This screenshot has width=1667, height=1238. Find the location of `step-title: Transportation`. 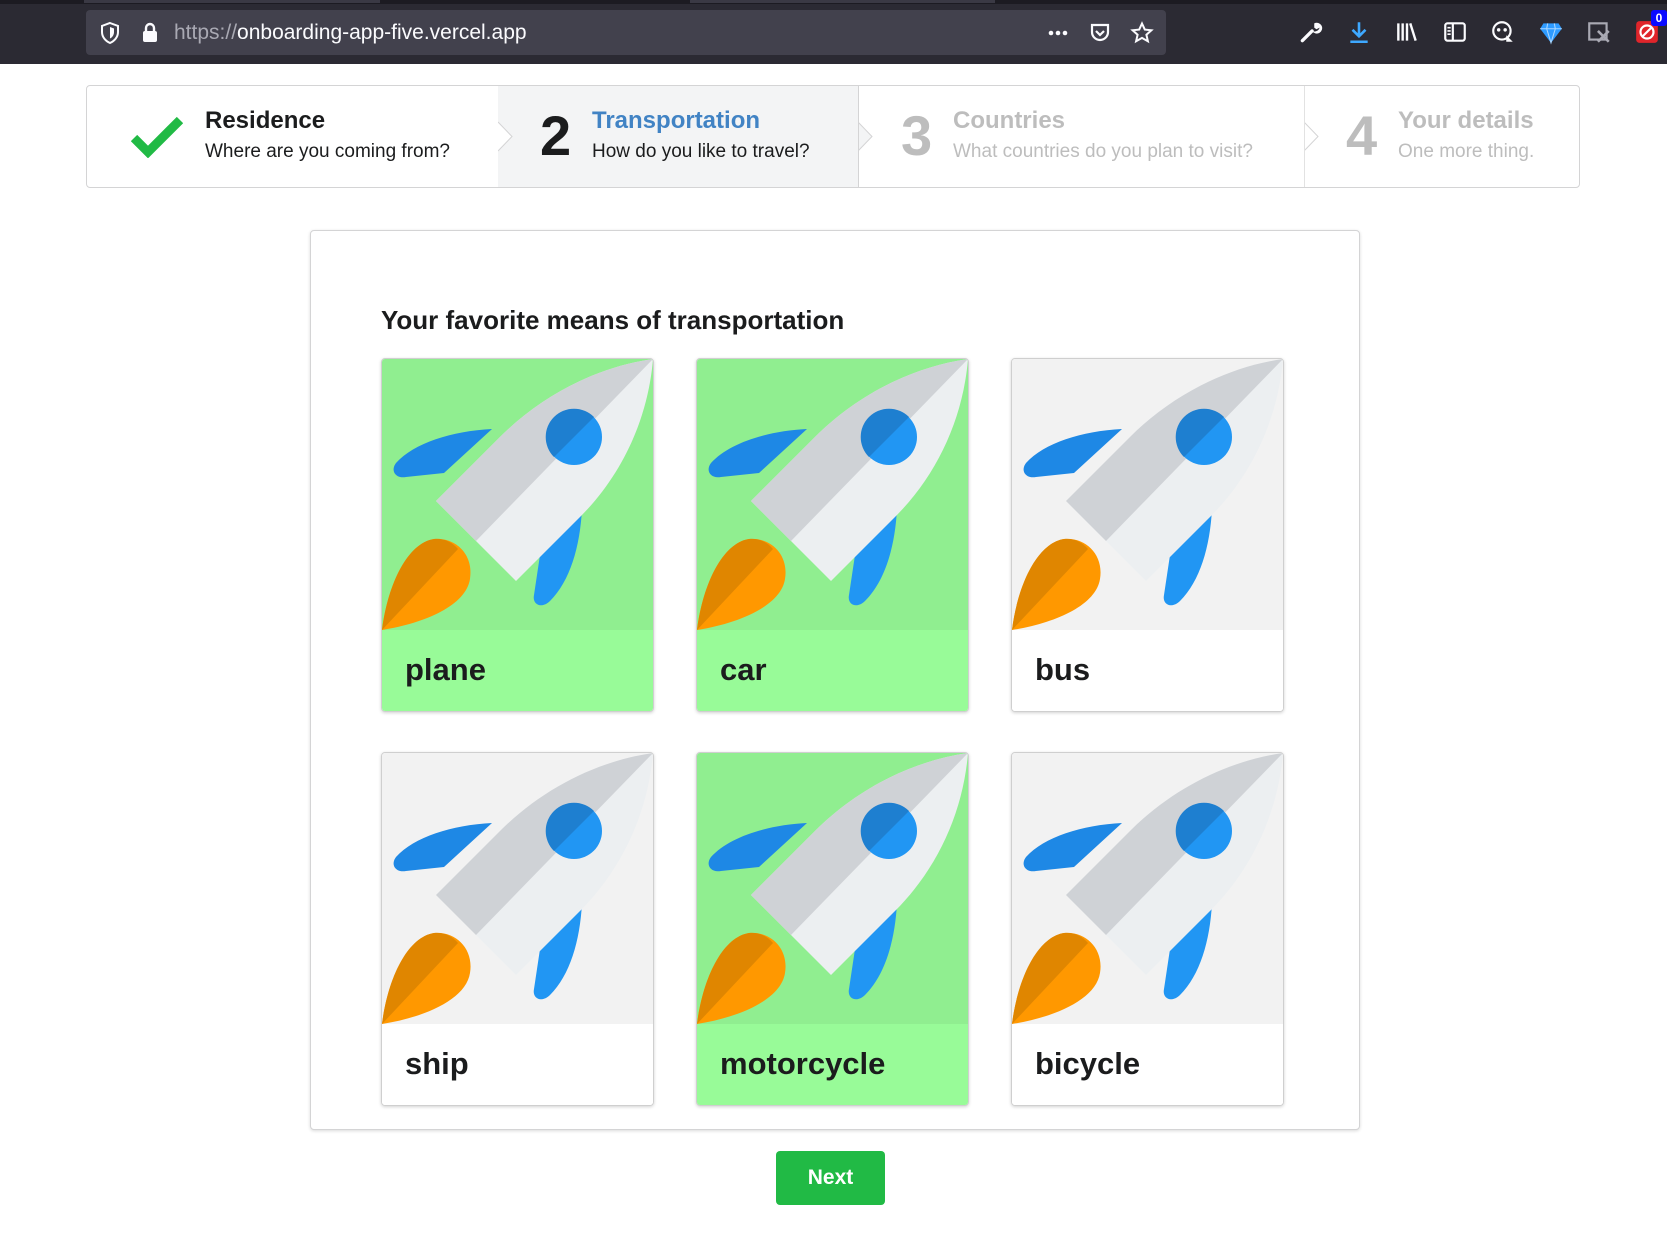

step-title: Transportation is located at coordinates (676, 120).